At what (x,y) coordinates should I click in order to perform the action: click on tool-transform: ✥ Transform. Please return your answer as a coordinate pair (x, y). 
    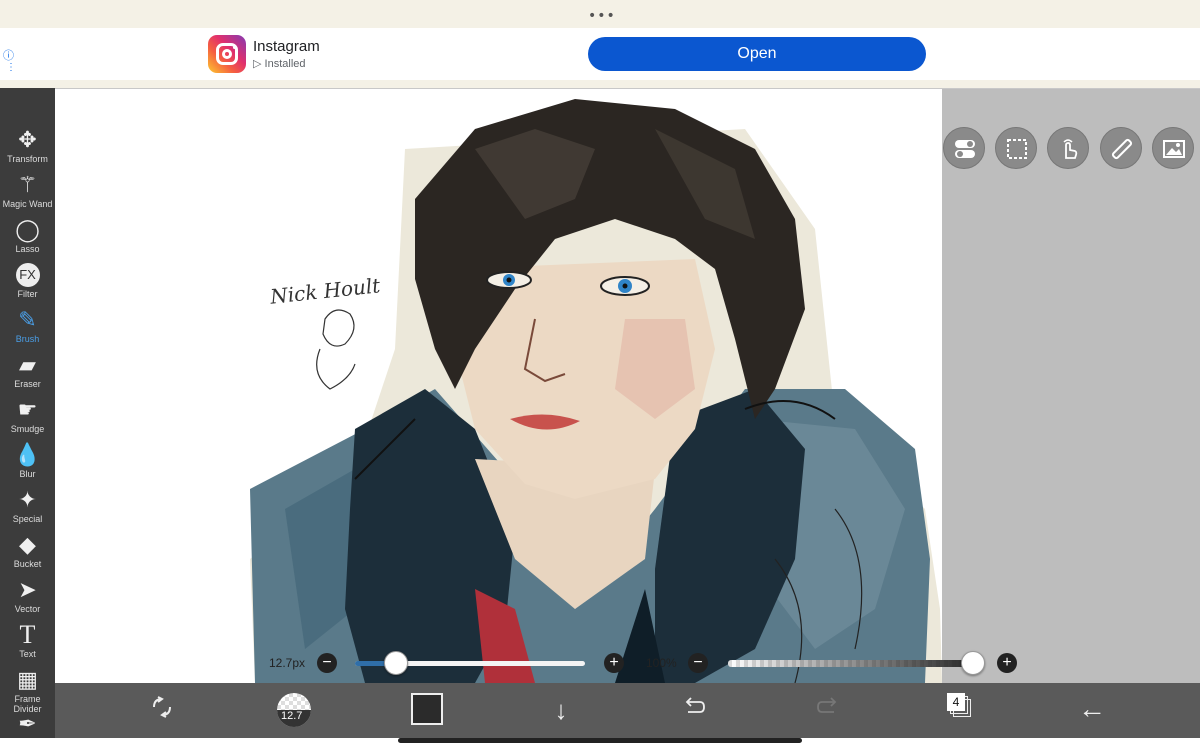
    Looking at the image, I should click on (27, 148).